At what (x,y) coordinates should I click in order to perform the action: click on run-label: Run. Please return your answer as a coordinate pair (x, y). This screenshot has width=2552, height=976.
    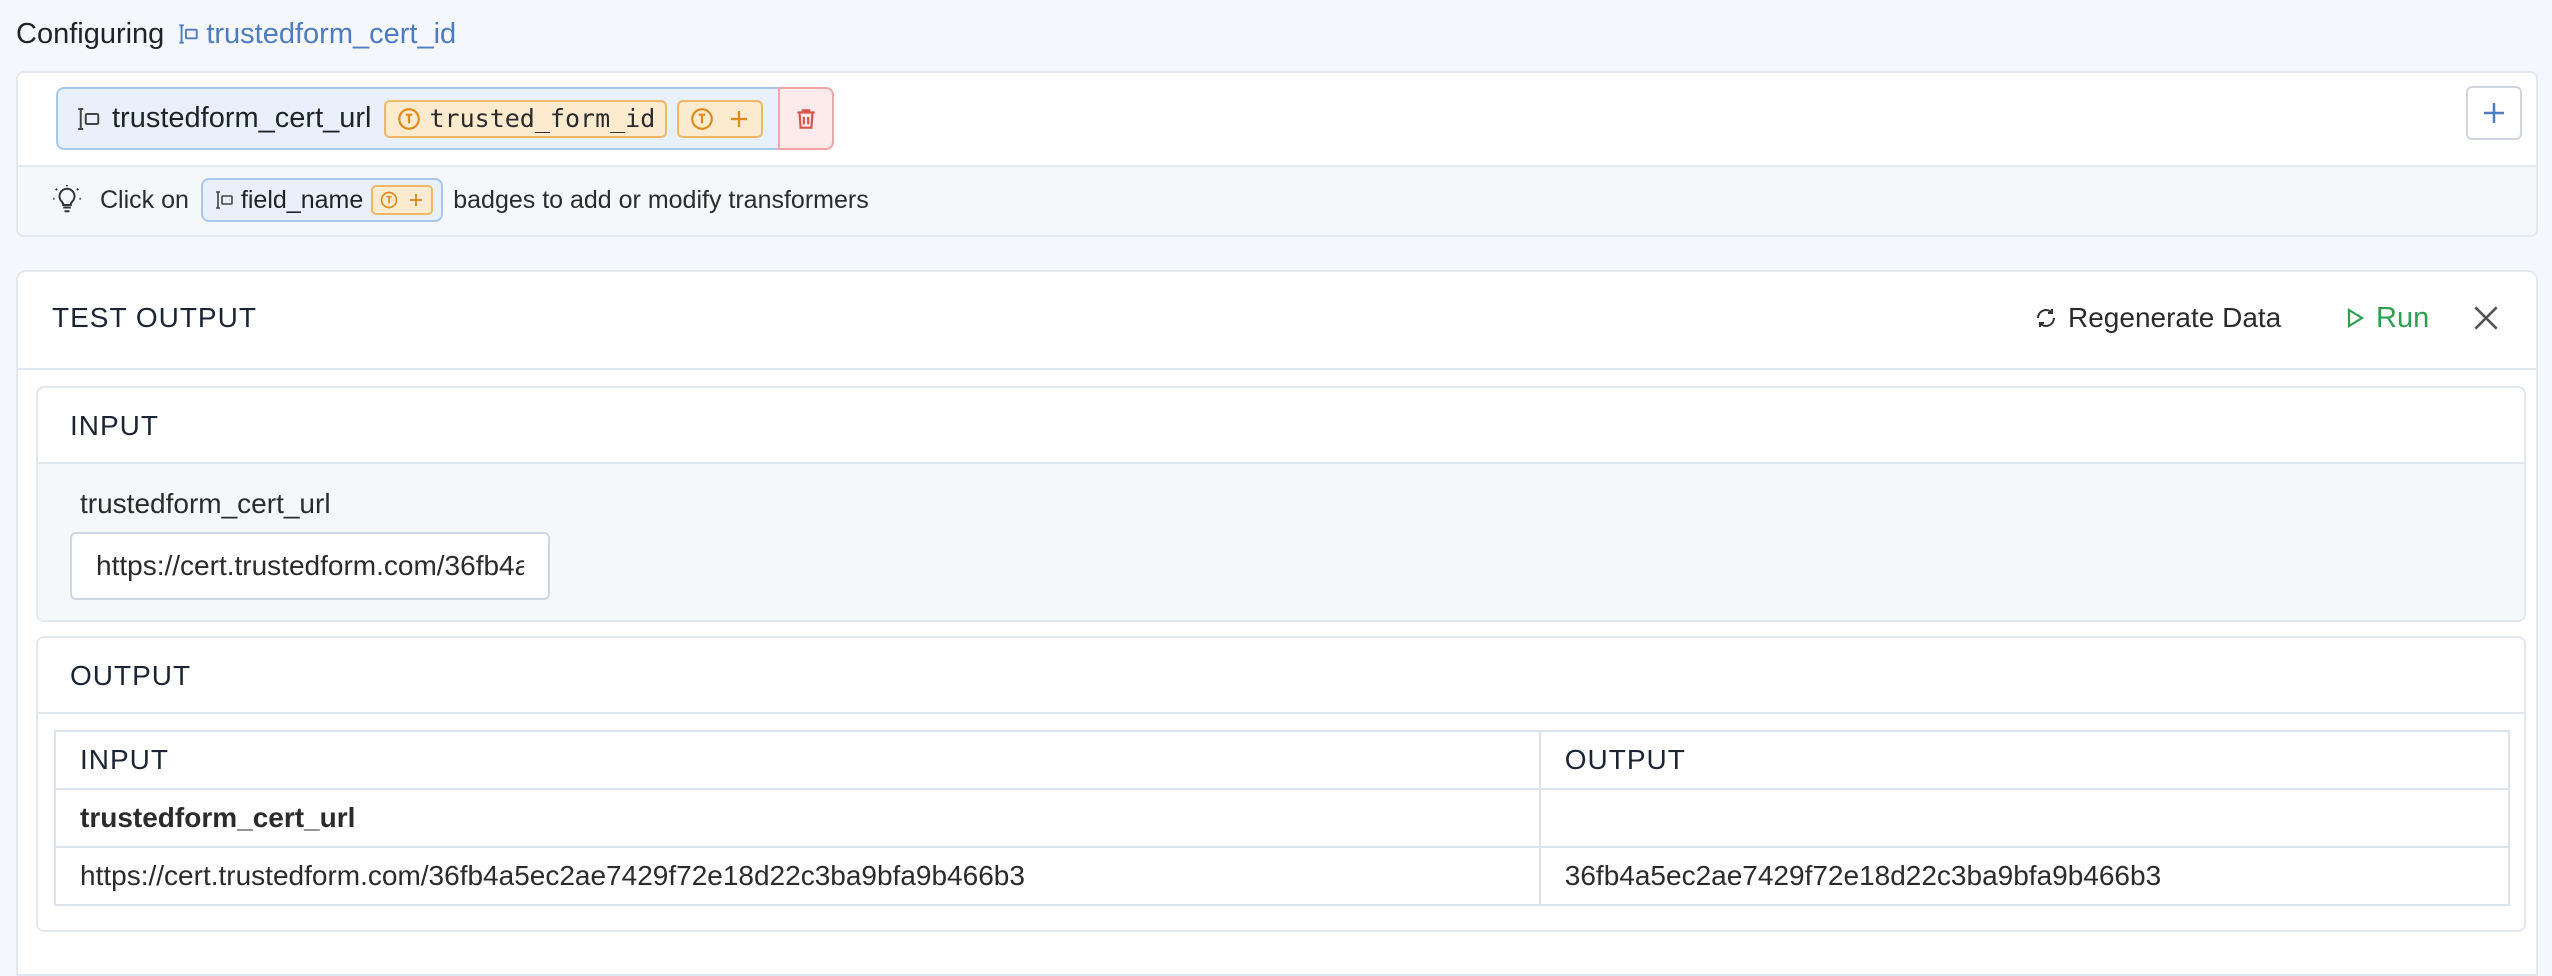
    Looking at the image, I should click on (2403, 317).